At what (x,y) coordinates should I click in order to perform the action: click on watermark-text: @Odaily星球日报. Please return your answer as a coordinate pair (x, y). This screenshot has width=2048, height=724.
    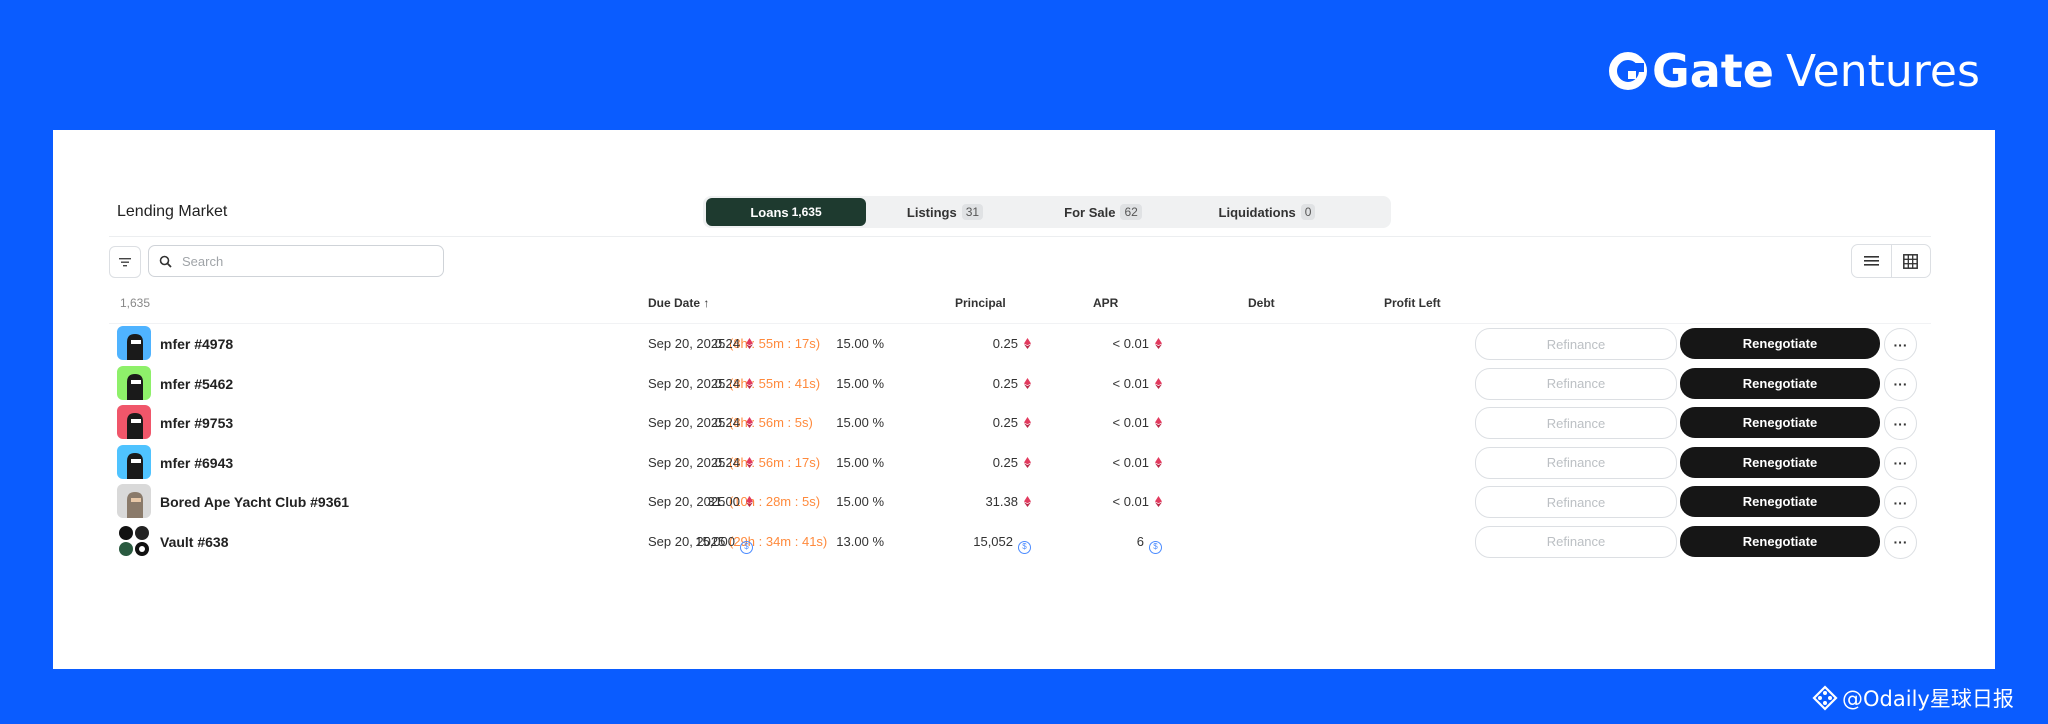
    Looking at the image, I should click on (1928, 699).